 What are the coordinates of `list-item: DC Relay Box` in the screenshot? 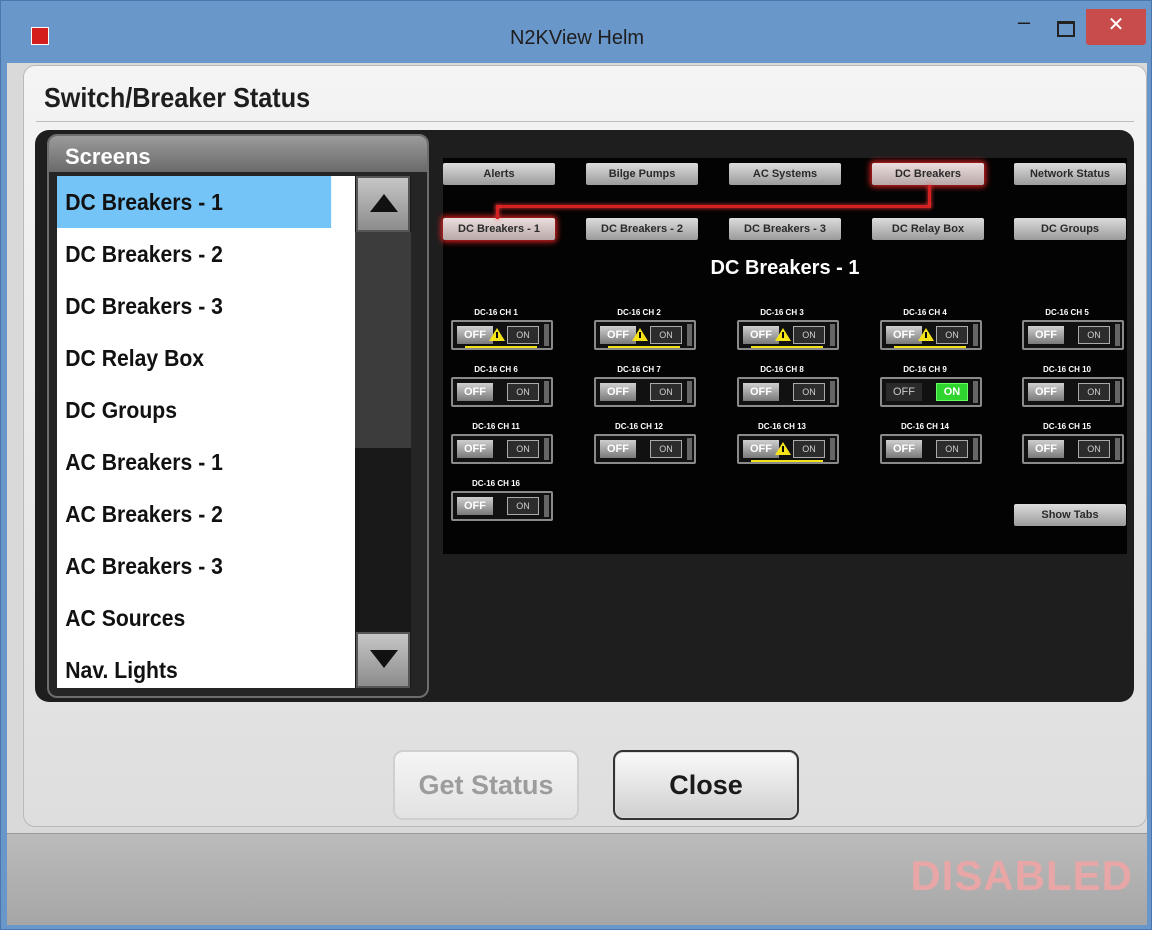 It's located at (194, 358).